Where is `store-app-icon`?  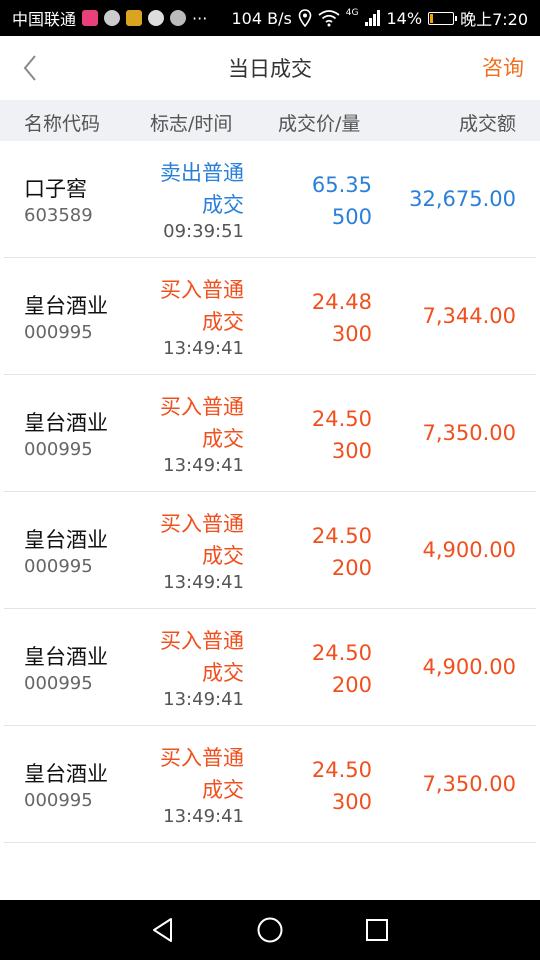 store-app-icon is located at coordinates (134, 18).